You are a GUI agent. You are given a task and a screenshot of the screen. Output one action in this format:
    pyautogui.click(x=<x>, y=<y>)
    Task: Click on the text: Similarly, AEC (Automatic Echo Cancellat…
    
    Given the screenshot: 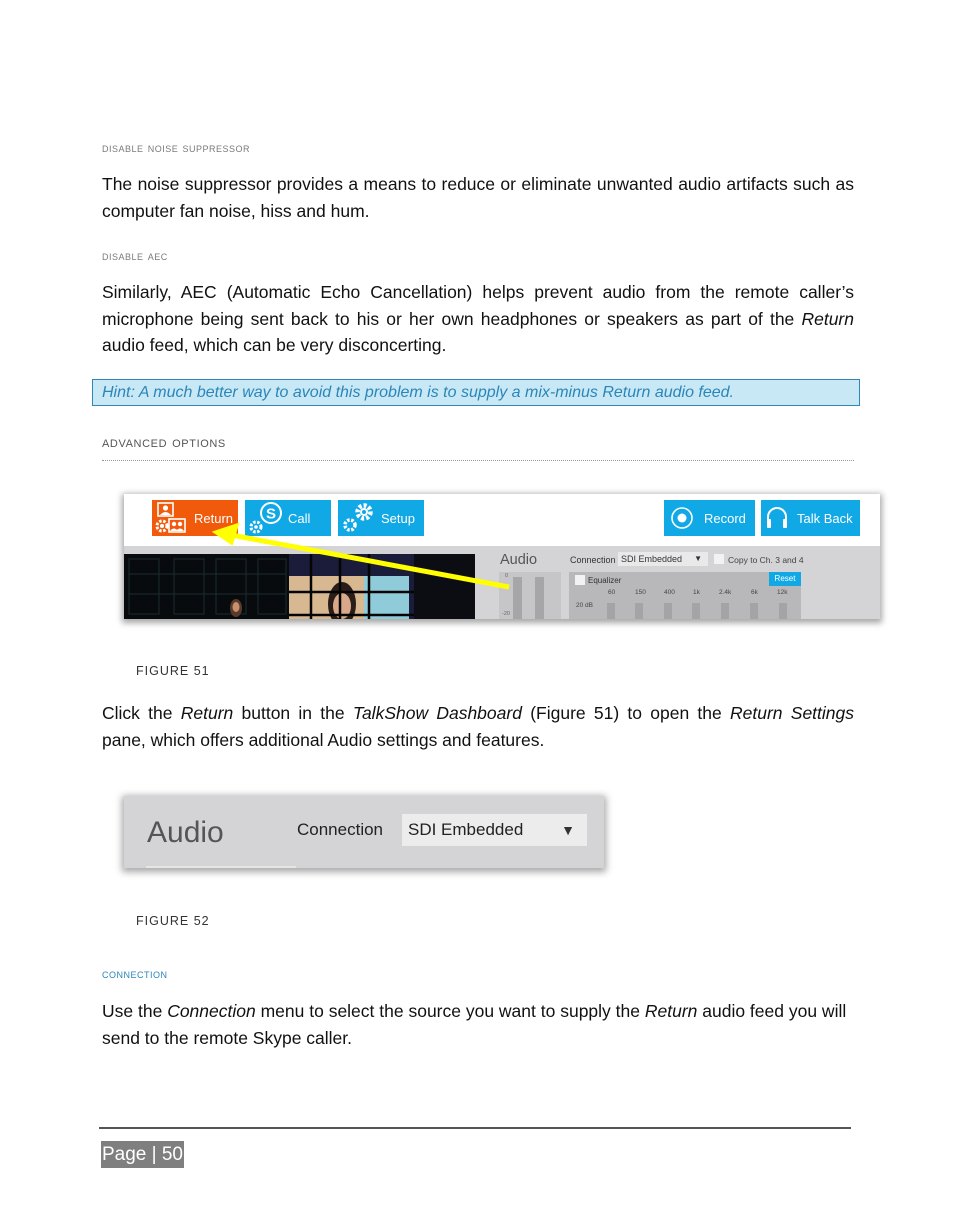 What is the action you would take?
    pyautogui.click(x=478, y=305)
    